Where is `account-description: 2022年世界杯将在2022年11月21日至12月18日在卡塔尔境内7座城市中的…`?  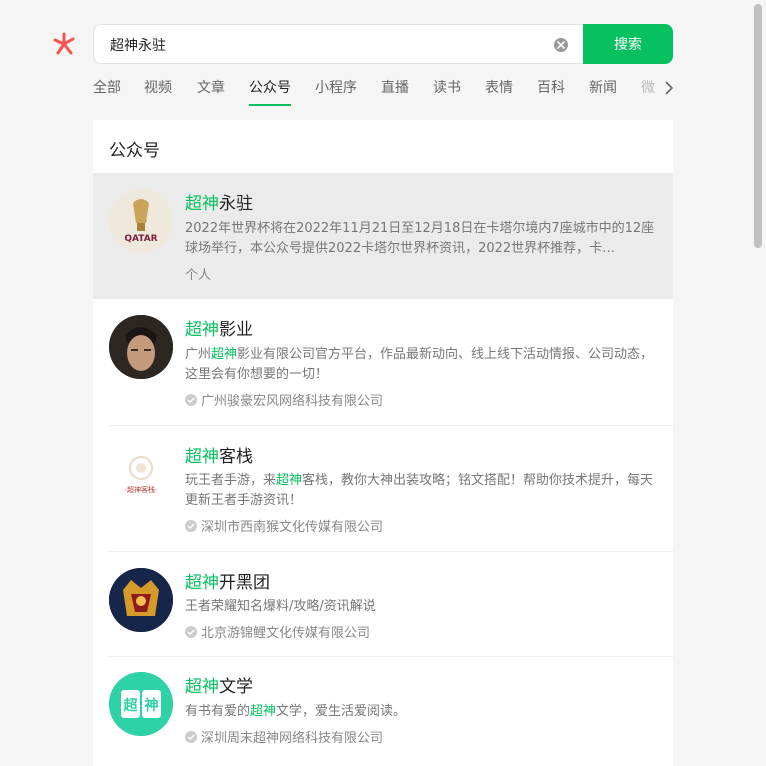 account-description: 2022年世界杯将在2022年11月21日至12月18日在卡塔尔境内7座城市中的… is located at coordinates (420, 238).